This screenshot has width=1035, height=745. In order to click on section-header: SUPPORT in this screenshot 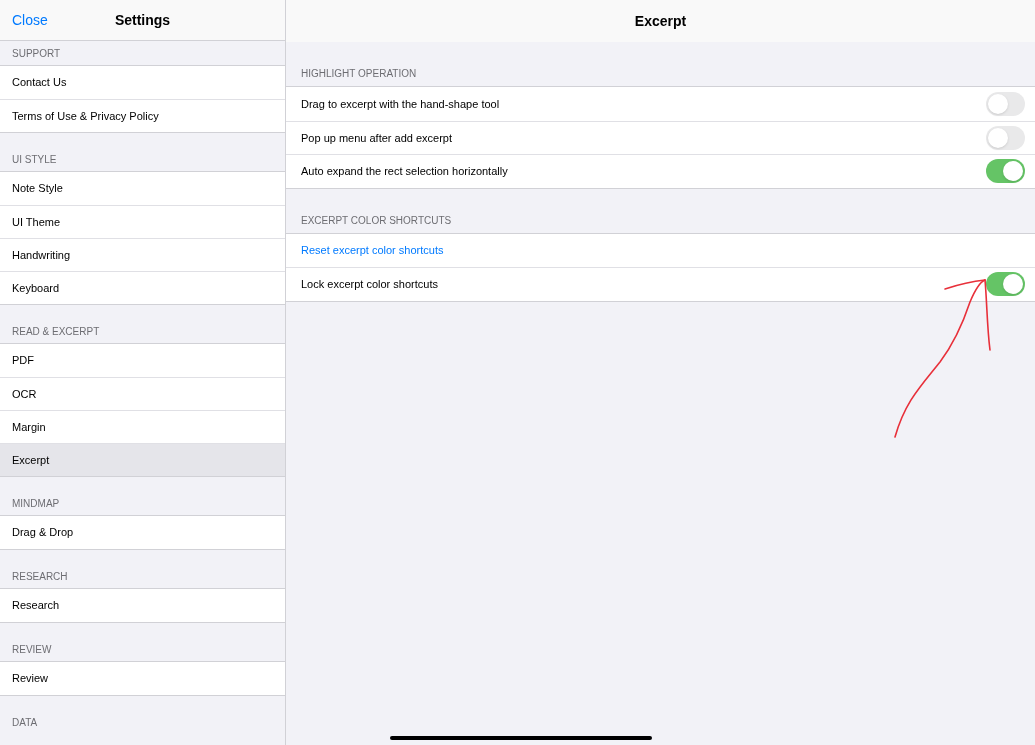, I will do `click(36, 54)`.